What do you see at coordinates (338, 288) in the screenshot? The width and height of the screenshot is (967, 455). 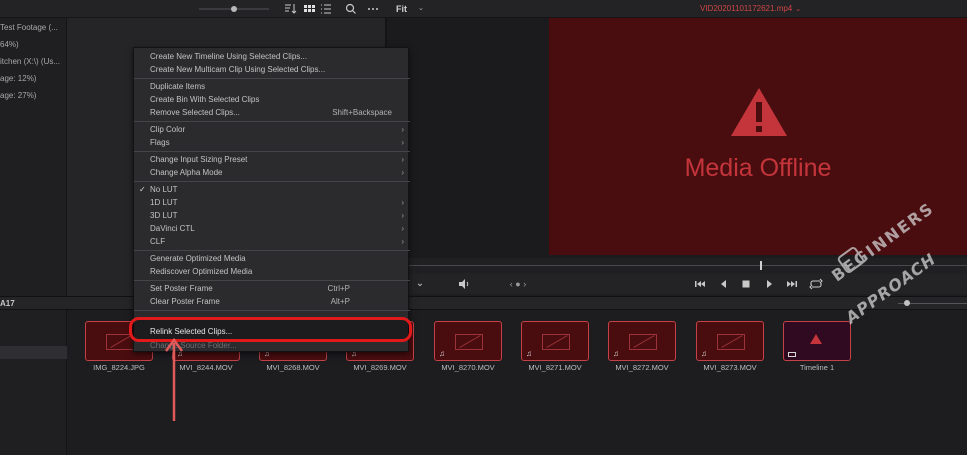 I see `menu-shortcut: Ctrl+P` at bounding box center [338, 288].